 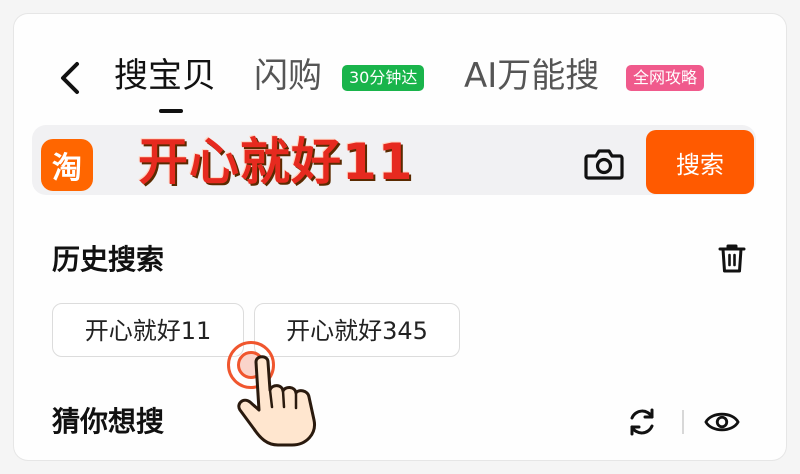 I want to click on search-query-text: 开心就好11, so click(x=276, y=162).